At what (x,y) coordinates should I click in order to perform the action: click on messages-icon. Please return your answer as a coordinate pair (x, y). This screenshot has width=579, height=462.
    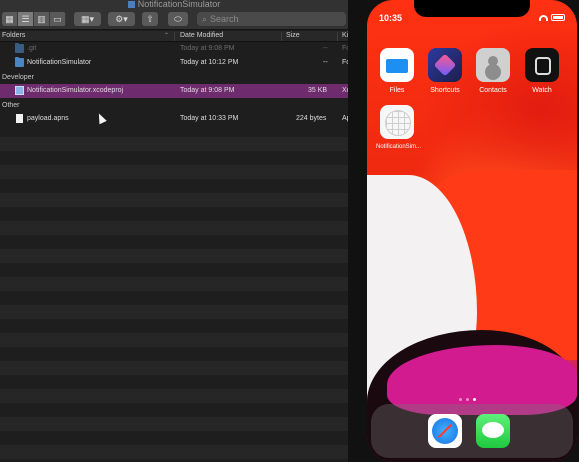
    Looking at the image, I should click on (493, 431).